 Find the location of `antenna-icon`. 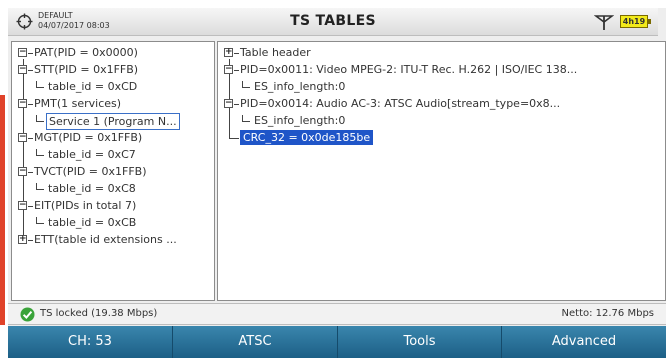

antenna-icon is located at coordinates (604, 22).